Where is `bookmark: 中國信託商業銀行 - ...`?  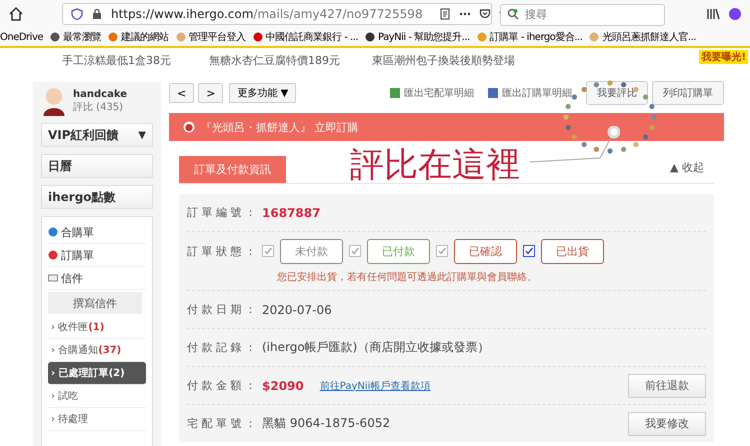 bookmark: 中國信託商業銀行 - ... is located at coordinates (305, 37).